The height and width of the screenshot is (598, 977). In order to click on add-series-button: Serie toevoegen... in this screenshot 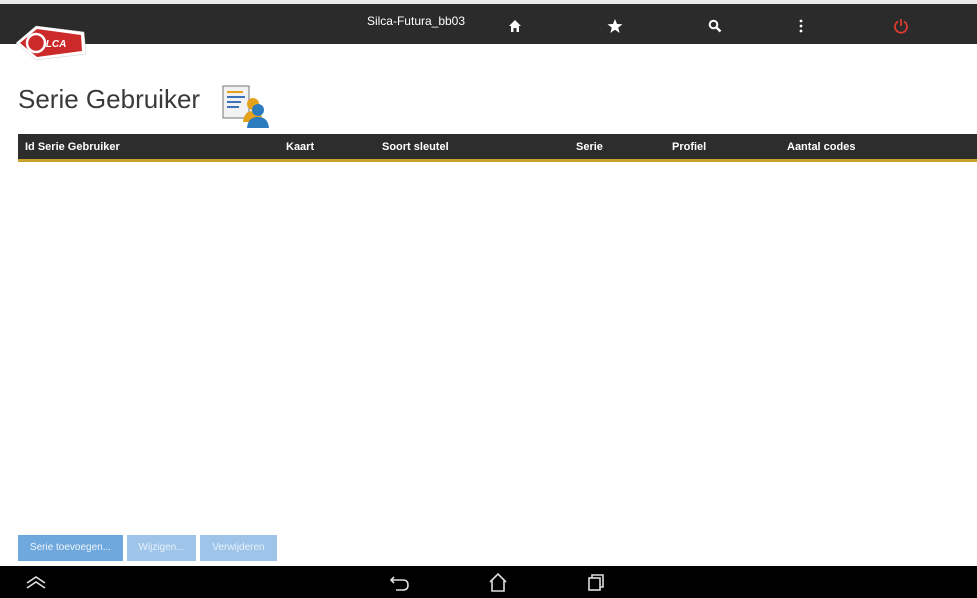, I will do `click(70, 548)`.